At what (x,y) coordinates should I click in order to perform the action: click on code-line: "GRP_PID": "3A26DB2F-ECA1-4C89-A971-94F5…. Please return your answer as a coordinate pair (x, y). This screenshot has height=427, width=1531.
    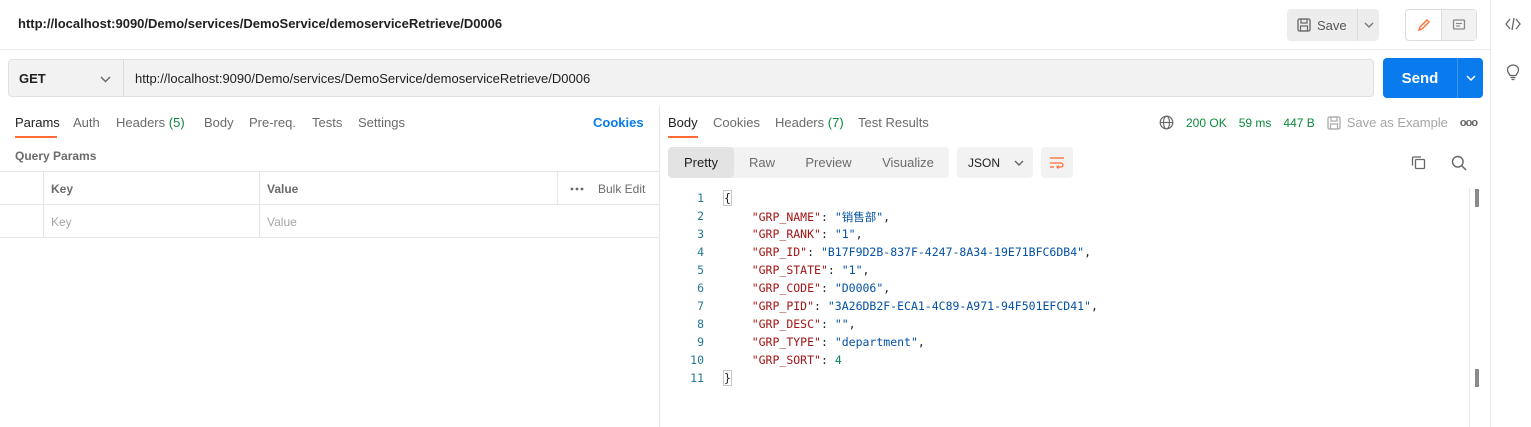
    Looking at the image, I should click on (924, 306).